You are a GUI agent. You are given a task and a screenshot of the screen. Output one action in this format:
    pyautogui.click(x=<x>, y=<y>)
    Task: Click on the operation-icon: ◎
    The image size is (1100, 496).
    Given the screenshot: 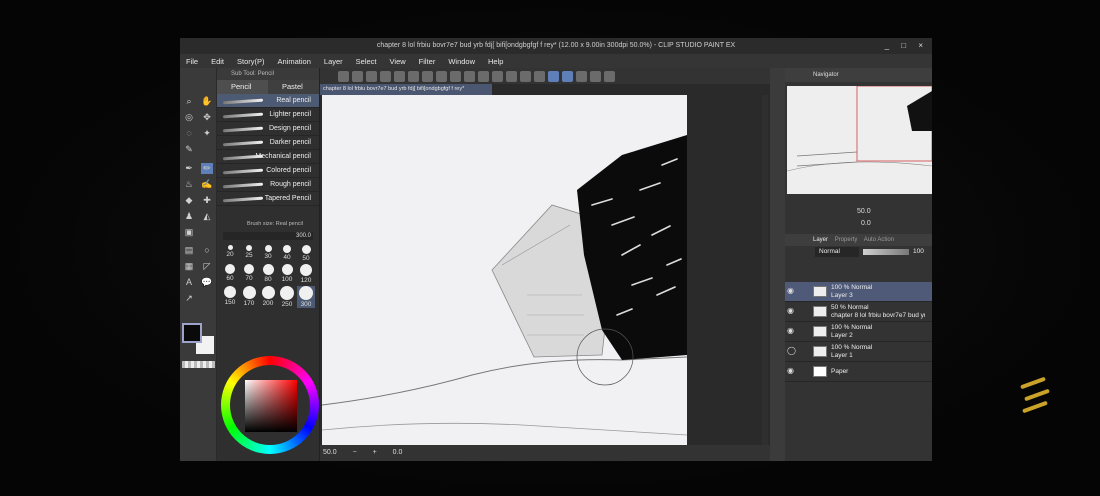 What is the action you would take?
    pyautogui.click(x=189, y=117)
    